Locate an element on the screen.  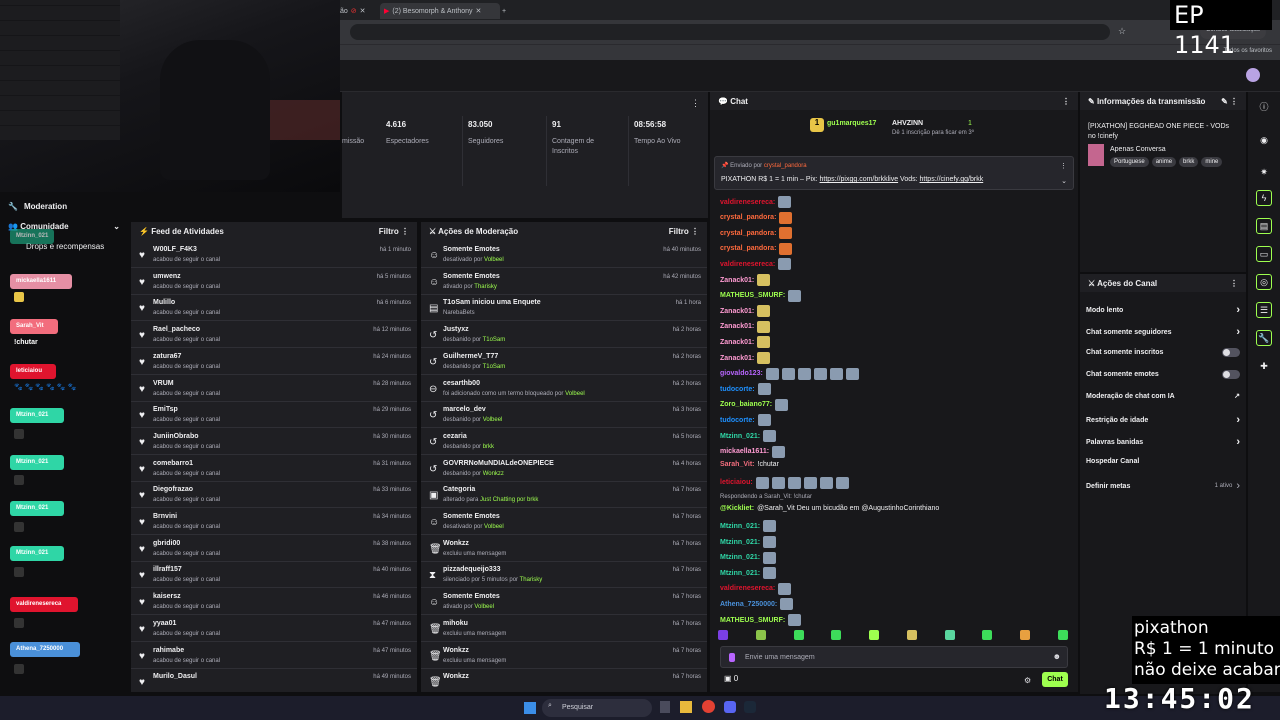
wrench-icon: 🔧 is located at coordinates (1264, 338).